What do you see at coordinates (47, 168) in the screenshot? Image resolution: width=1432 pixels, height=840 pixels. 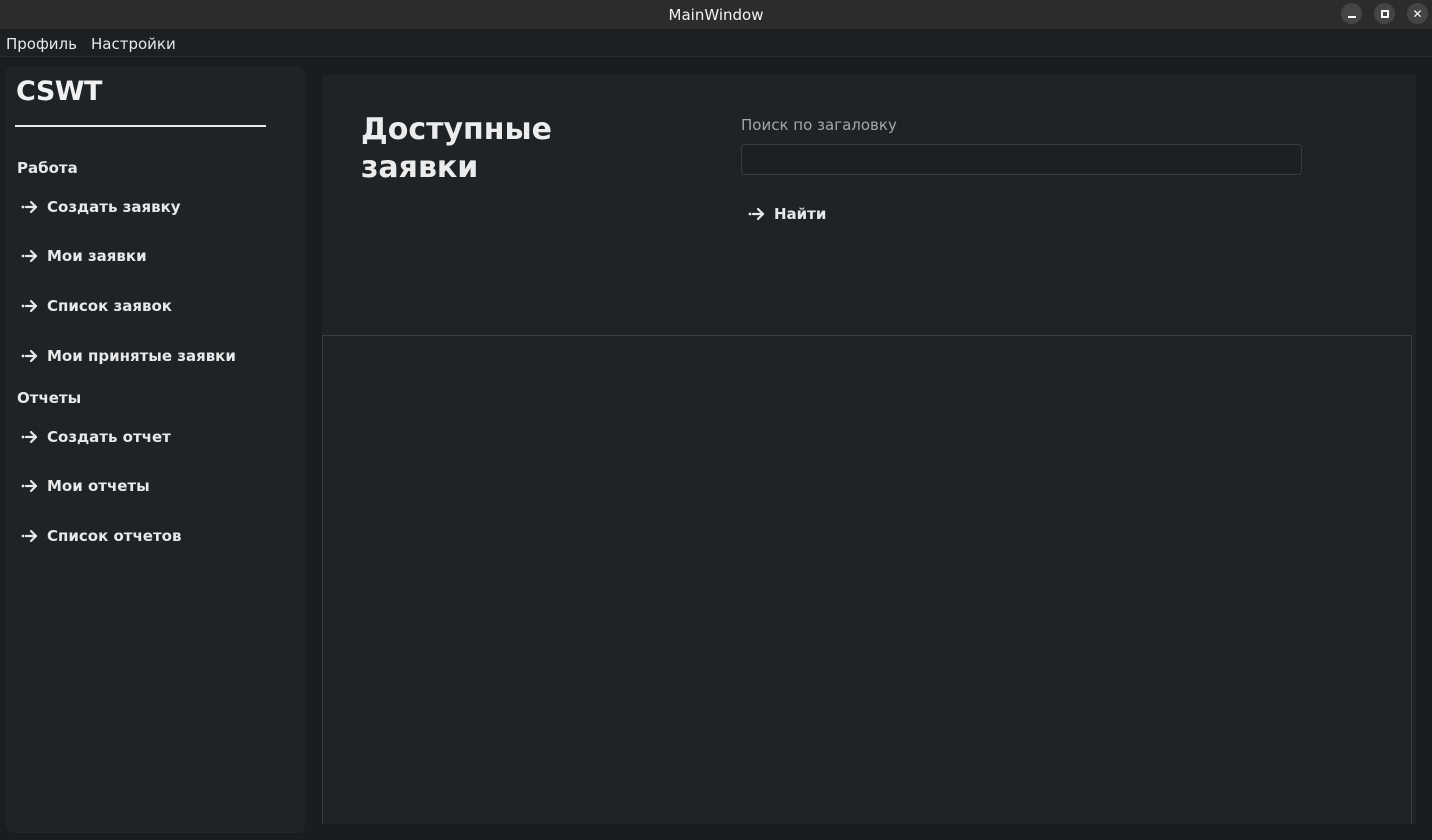 I see `section-title-work: Работа` at bounding box center [47, 168].